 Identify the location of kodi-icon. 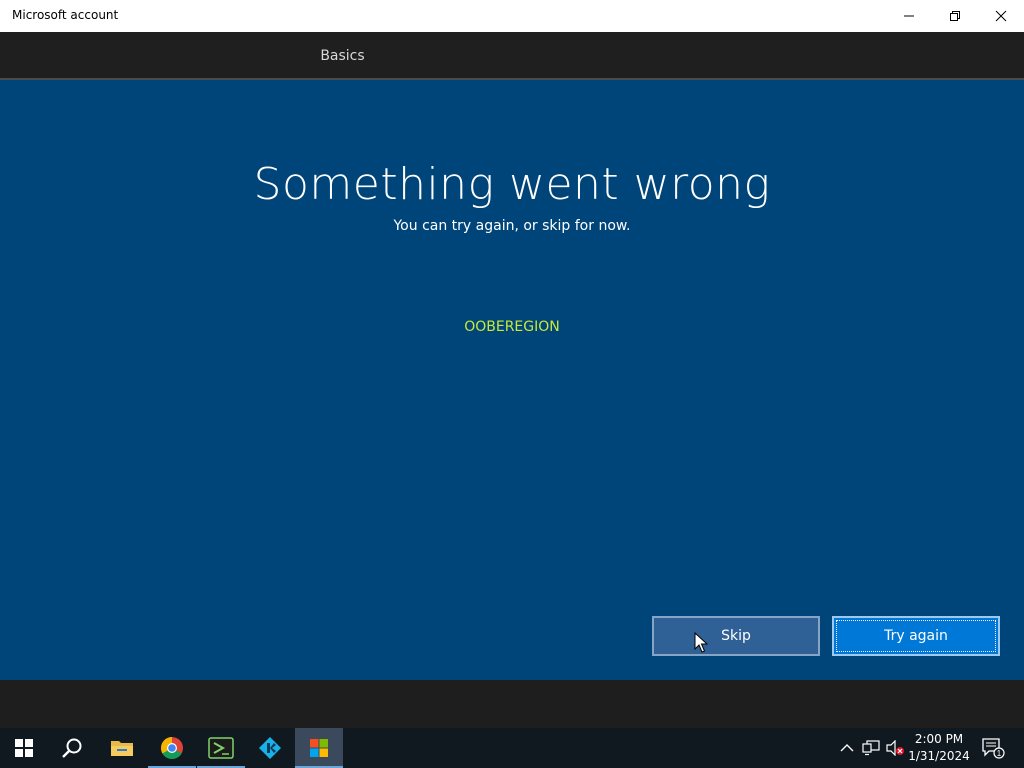
(270, 748).